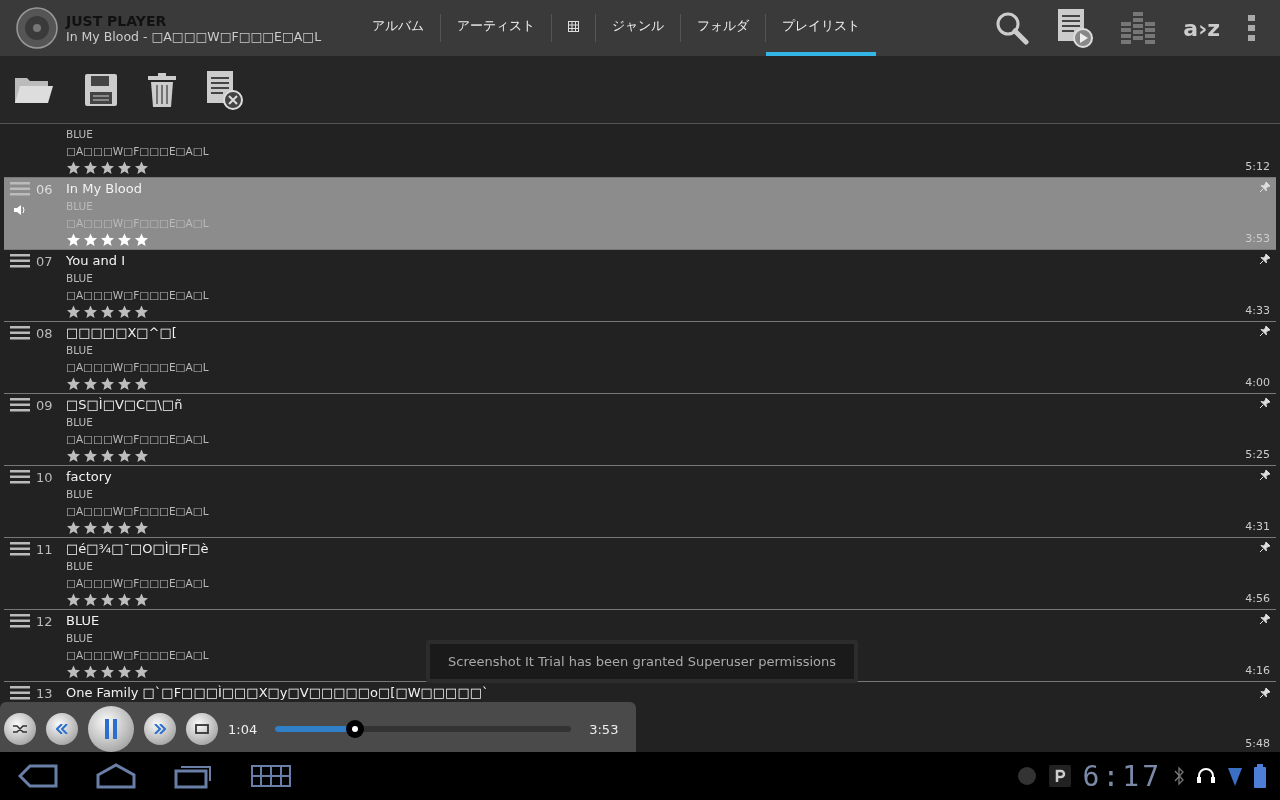 This screenshot has width=1280, height=800. I want to click on track-number: 11, so click(44, 550).